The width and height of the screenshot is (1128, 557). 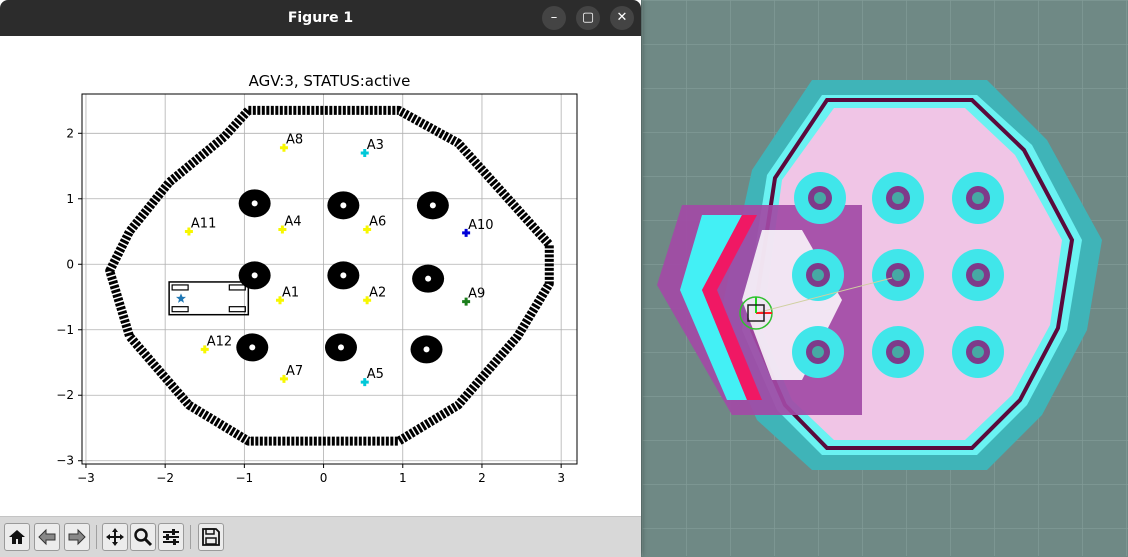 What do you see at coordinates (203, 224) in the screenshot?
I see `station-label: A11` at bounding box center [203, 224].